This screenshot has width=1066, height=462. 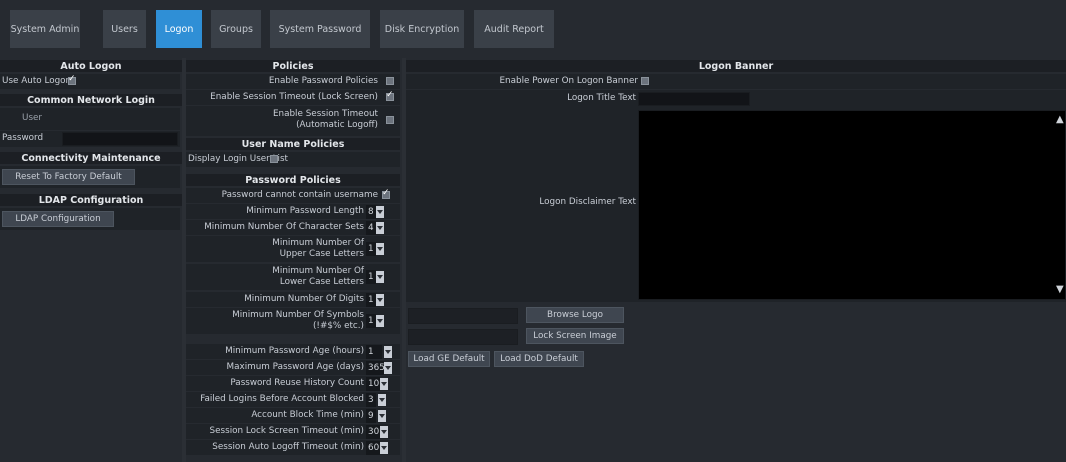 What do you see at coordinates (68, 177) in the screenshot?
I see `reset-to-factory-default-button: Reset To Factory Default` at bounding box center [68, 177].